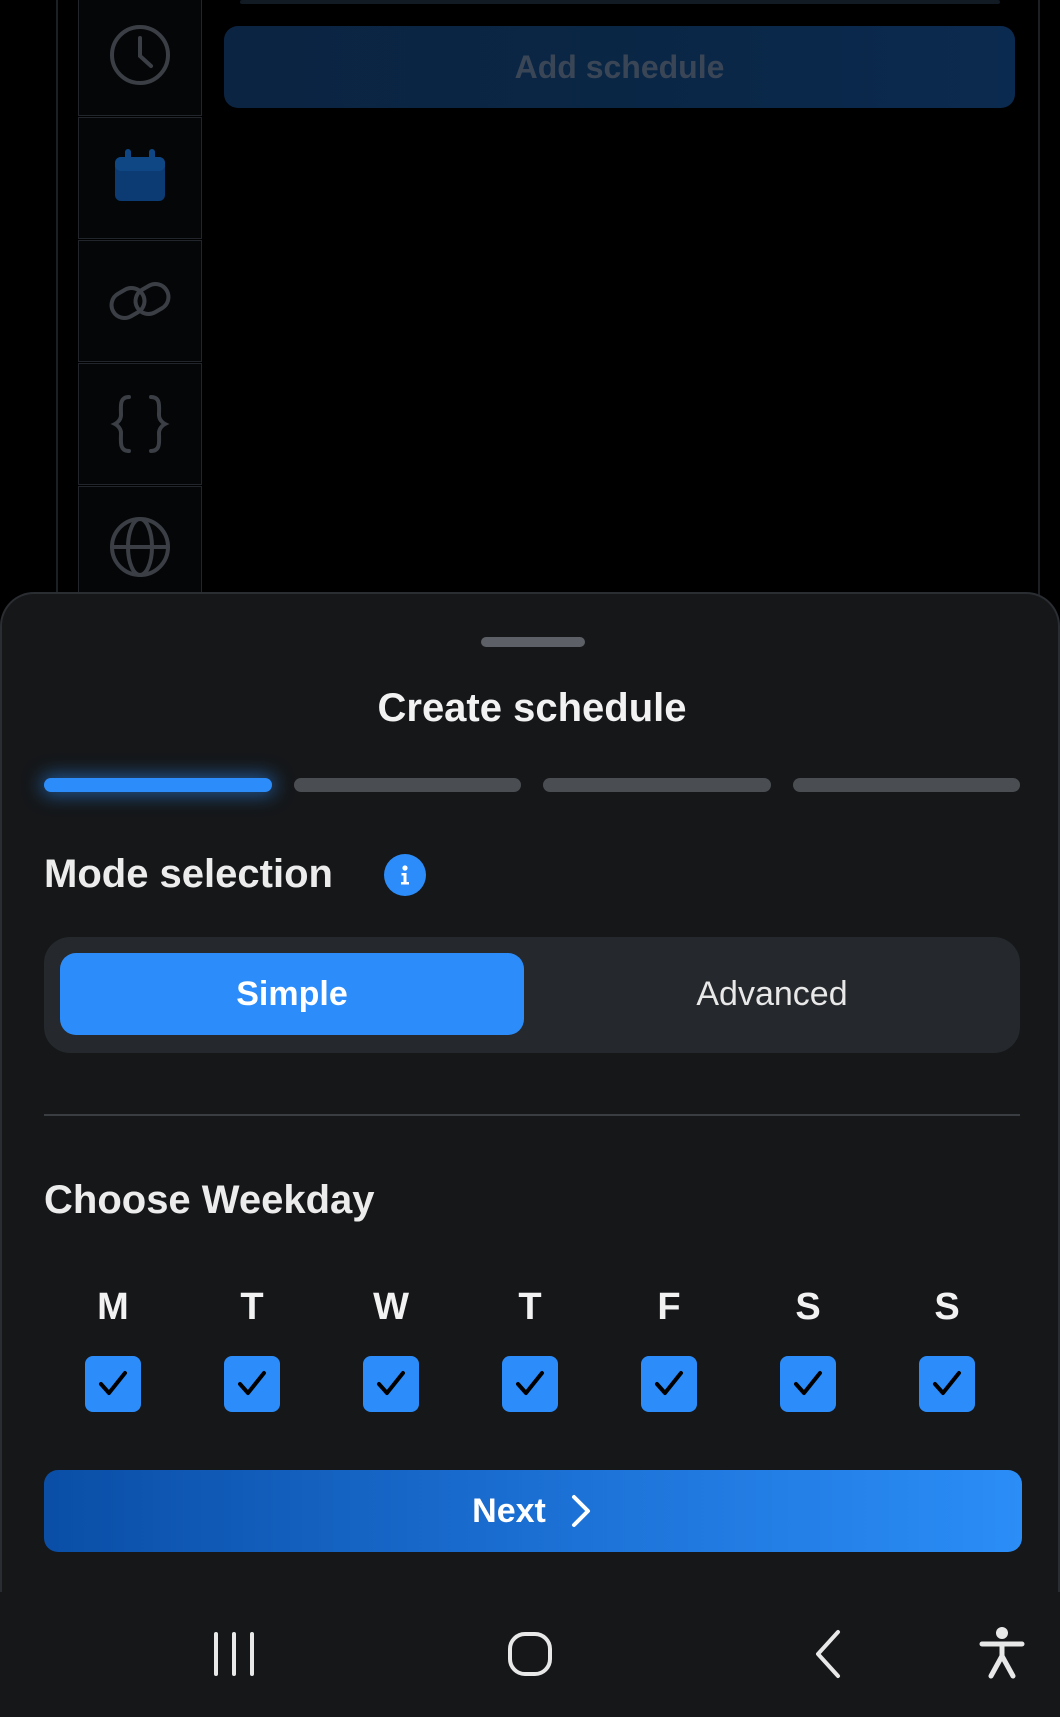 Image resolution: width=1060 pixels, height=1717 pixels. Describe the element at coordinates (580, 1511) in the screenshot. I see `chevron-right-icon` at that location.